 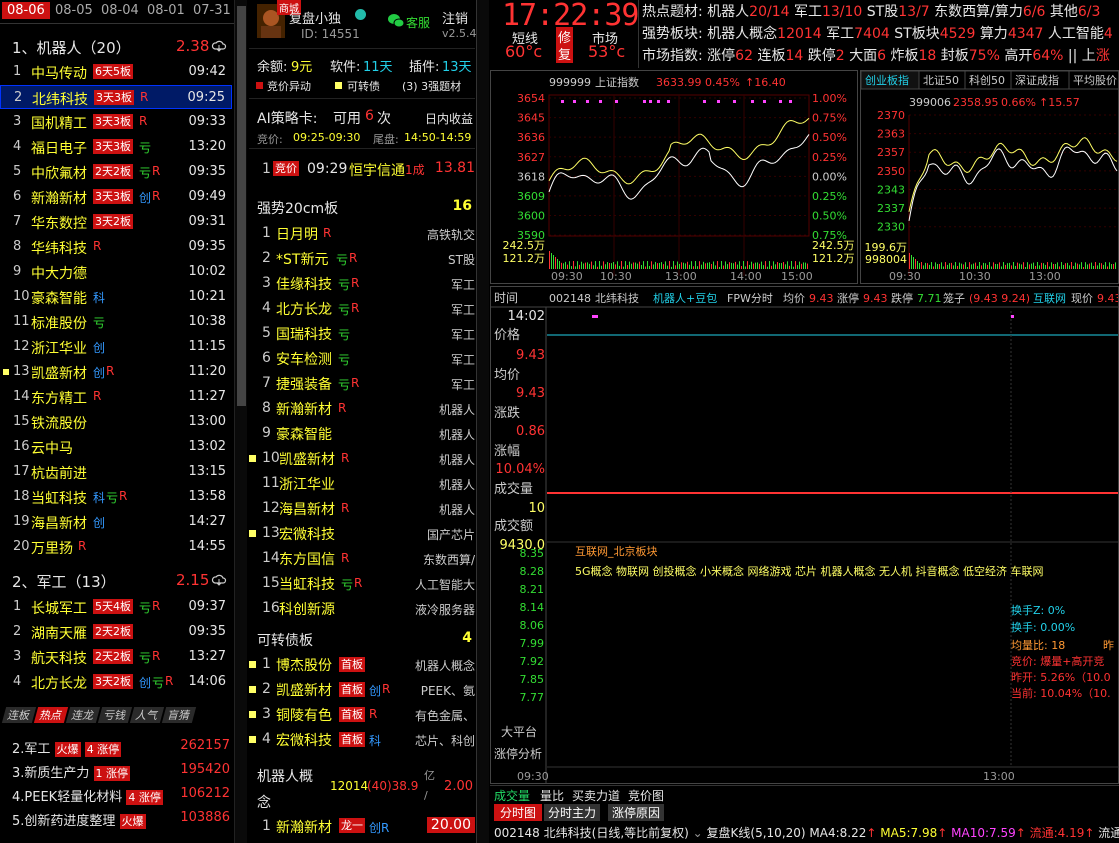 I want to click on concept-title: 机器人概念, so click(x=290, y=790).